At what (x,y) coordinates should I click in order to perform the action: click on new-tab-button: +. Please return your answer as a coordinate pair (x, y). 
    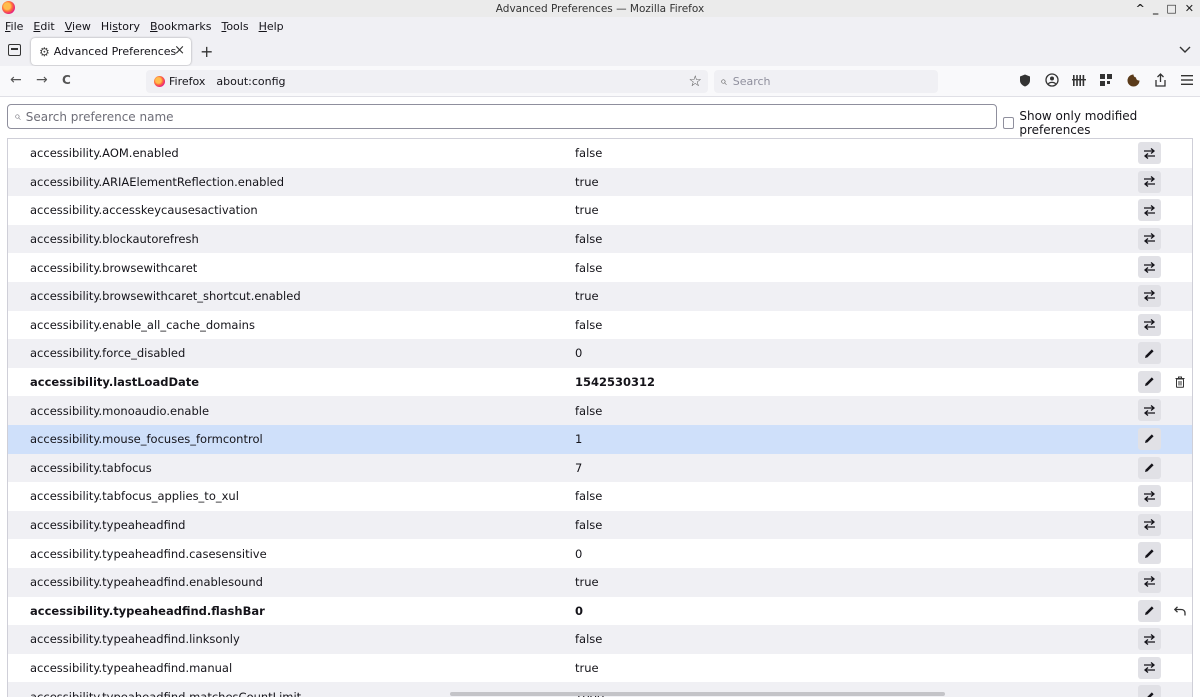
    Looking at the image, I should click on (206, 51).